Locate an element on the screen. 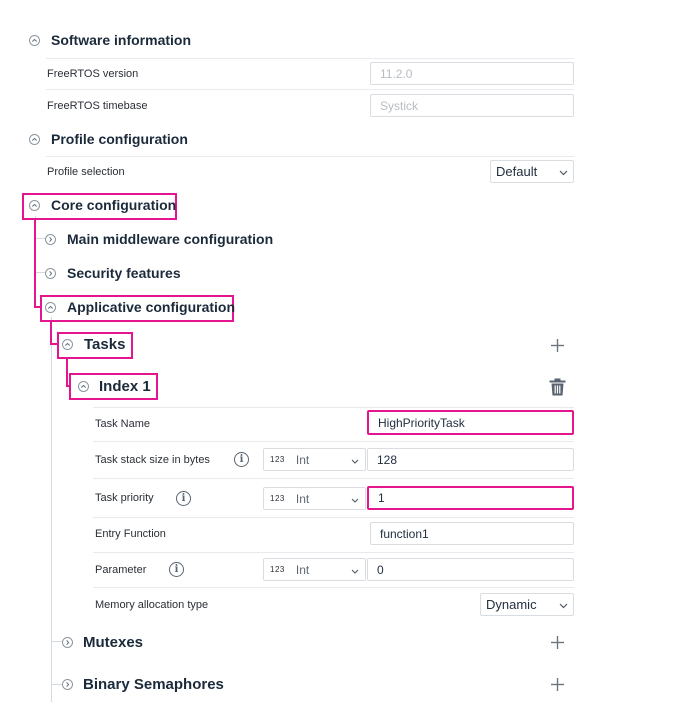 The width and height of the screenshot is (691, 706). add-task-button is located at coordinates (557, 345).